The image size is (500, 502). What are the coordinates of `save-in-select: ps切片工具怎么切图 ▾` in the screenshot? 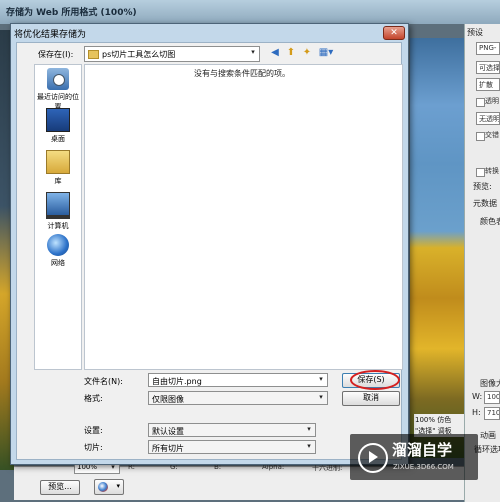 It's located at (172, 54).